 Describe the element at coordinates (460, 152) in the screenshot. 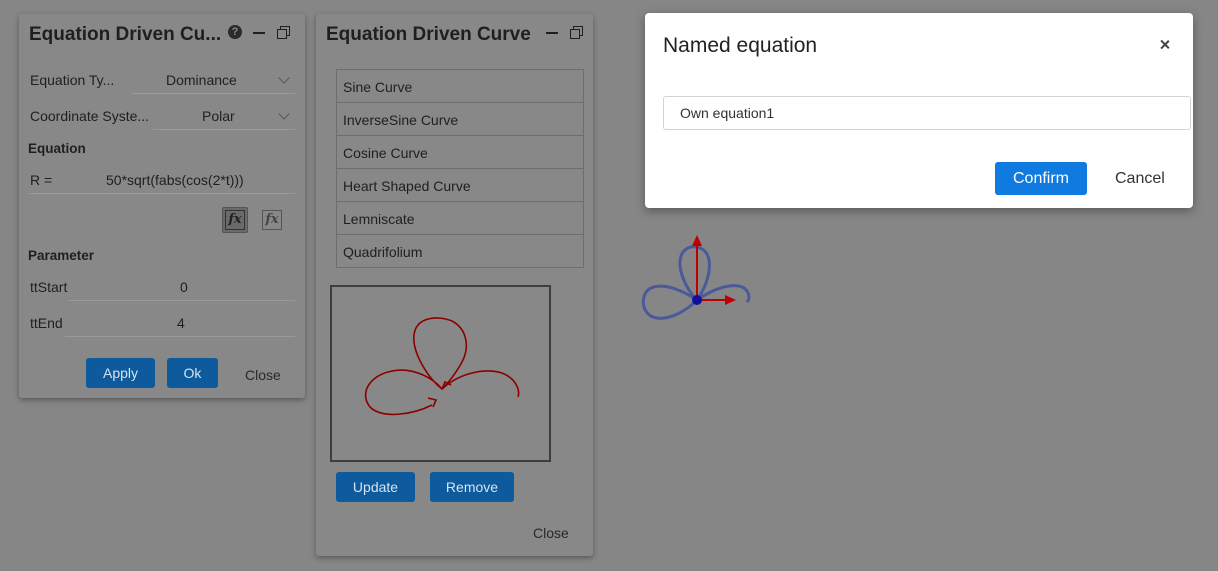

I see `list-item: Cosine Curve` at that location.